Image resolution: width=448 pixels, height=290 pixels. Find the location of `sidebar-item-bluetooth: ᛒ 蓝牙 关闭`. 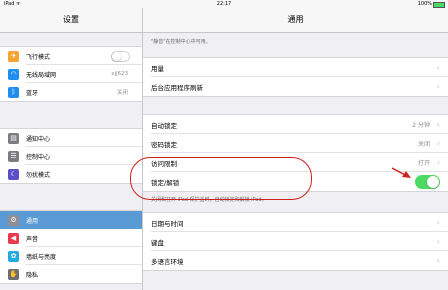

sidebar-item-bluetooth: ᛒ 蓝牙 关闭 is located at coordinates (71, 92).